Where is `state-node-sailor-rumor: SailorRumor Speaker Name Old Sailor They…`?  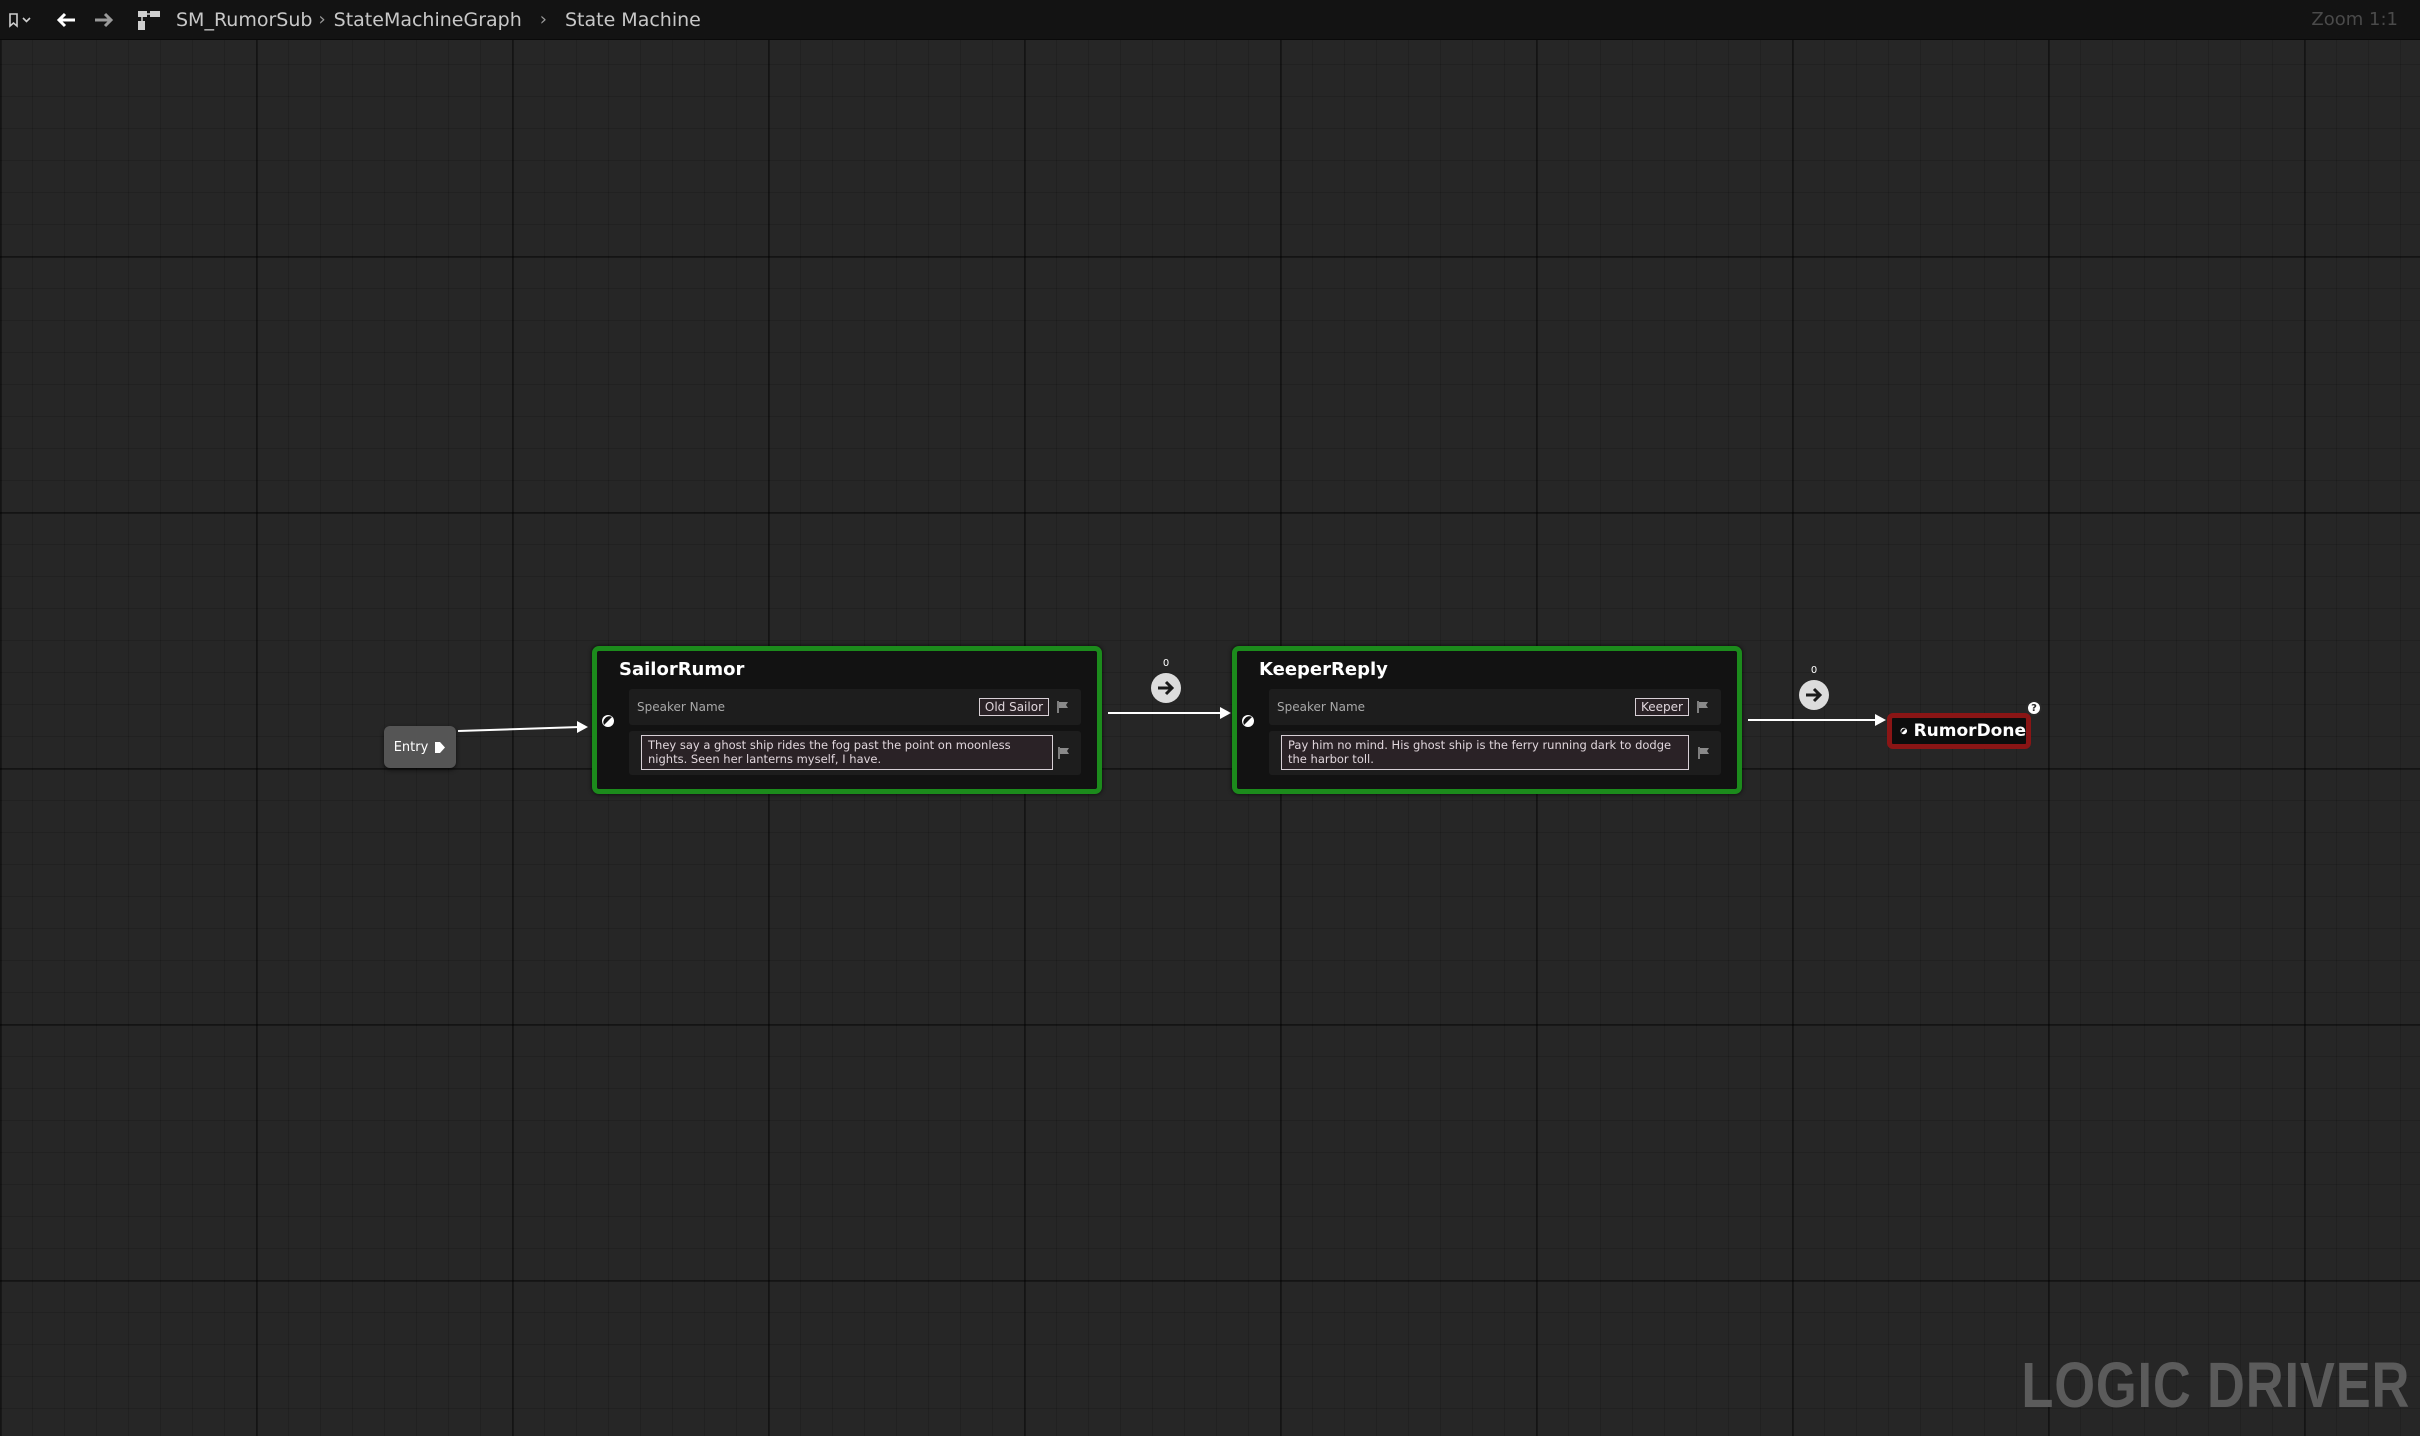 state-node-sailor-rumor: SailorRumor Speaker Name Old Sailor They… is located at coordinates (847, 720).